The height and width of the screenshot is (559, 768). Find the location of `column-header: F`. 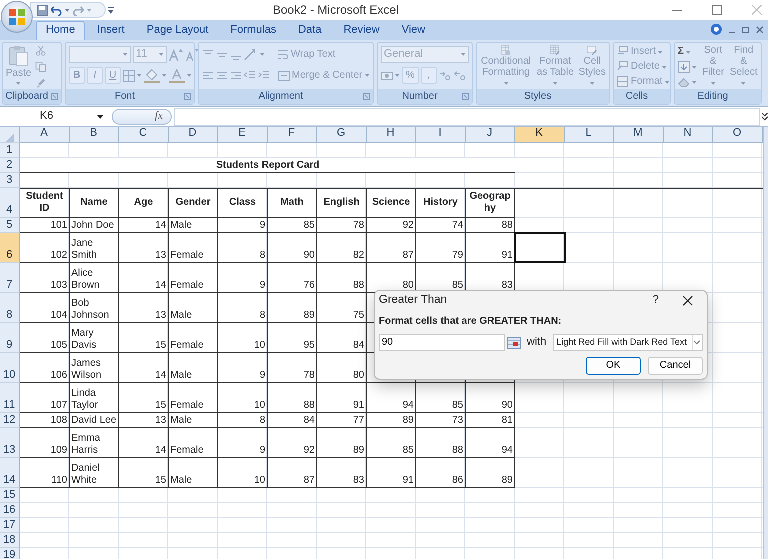

column-header: F is located at coordinates (292, 135).